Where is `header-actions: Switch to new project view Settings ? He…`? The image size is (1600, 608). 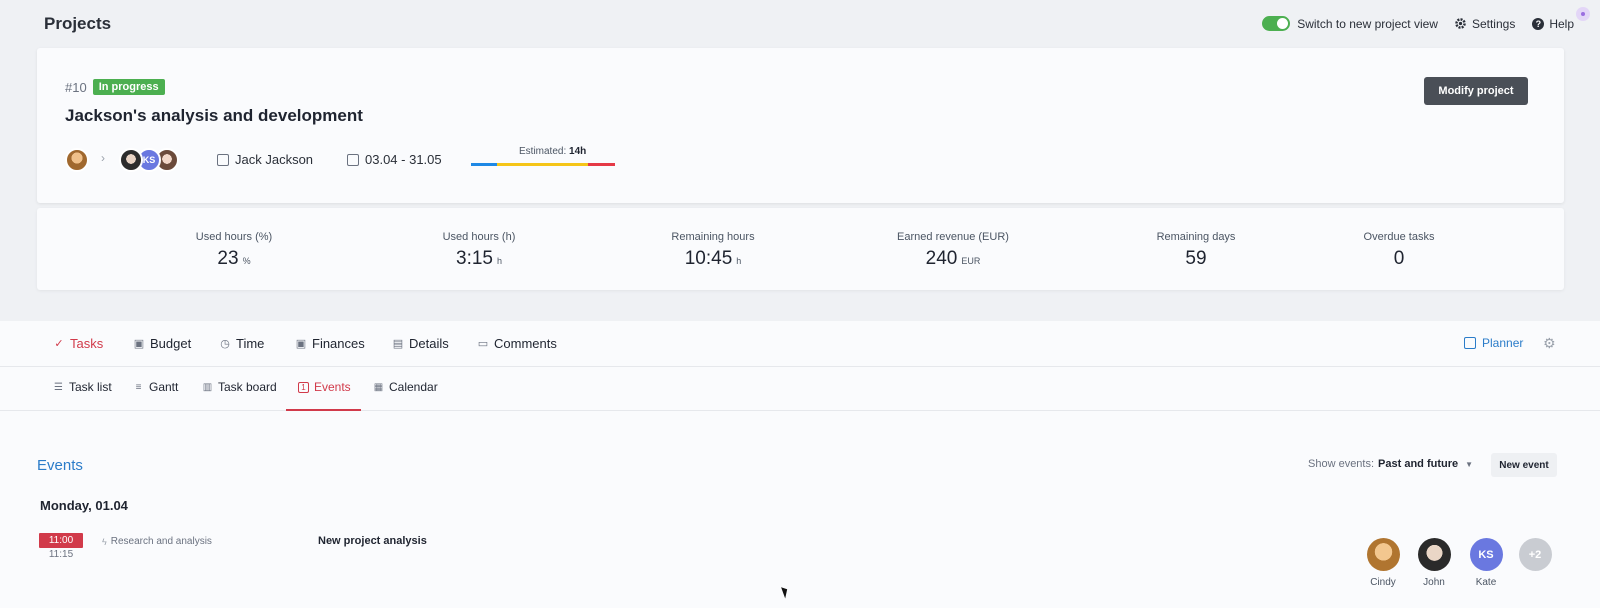 header-actions: Switch to new project view Settings ? He… is located at coordinates (1426, 18).